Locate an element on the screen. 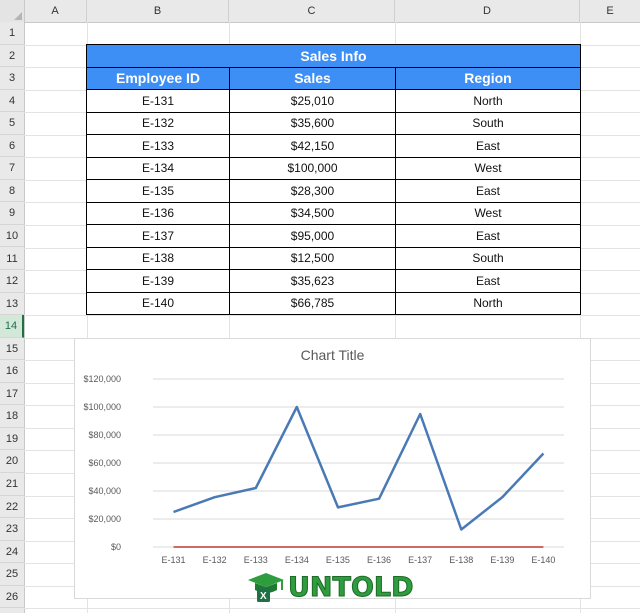 This screenshot has height=613, width=640. row-header-17: 17 is located at coordinates (12, 394).